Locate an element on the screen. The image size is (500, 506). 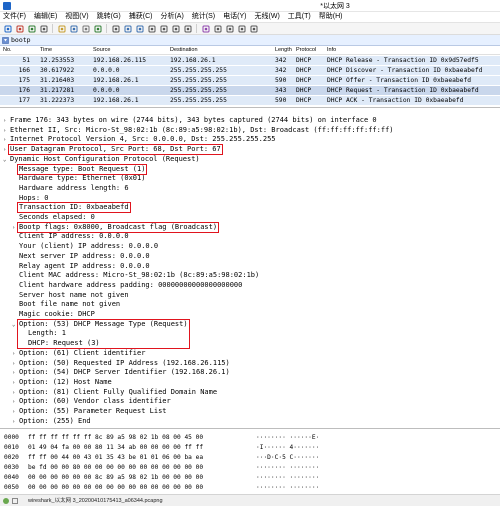
shark-fin-icon is located at coordinates (7, 28).